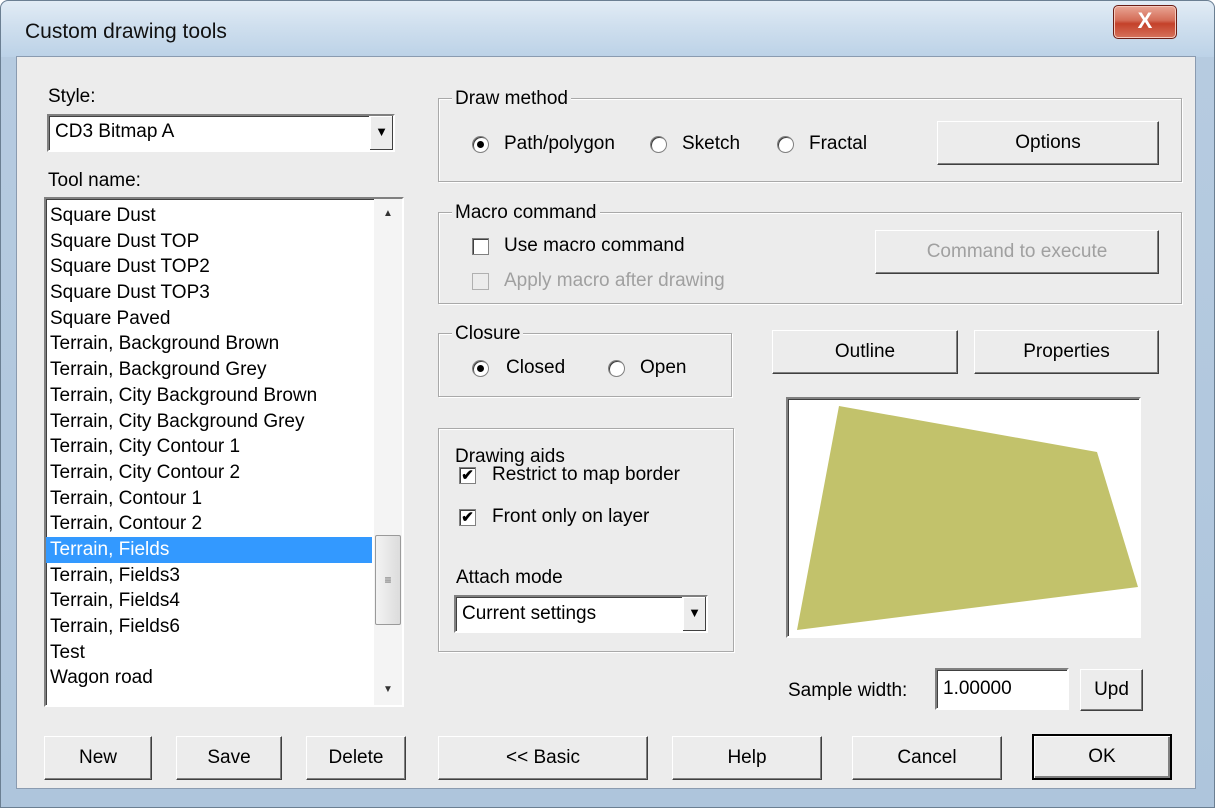  I want to click on sample-preview, so click(963, 517).